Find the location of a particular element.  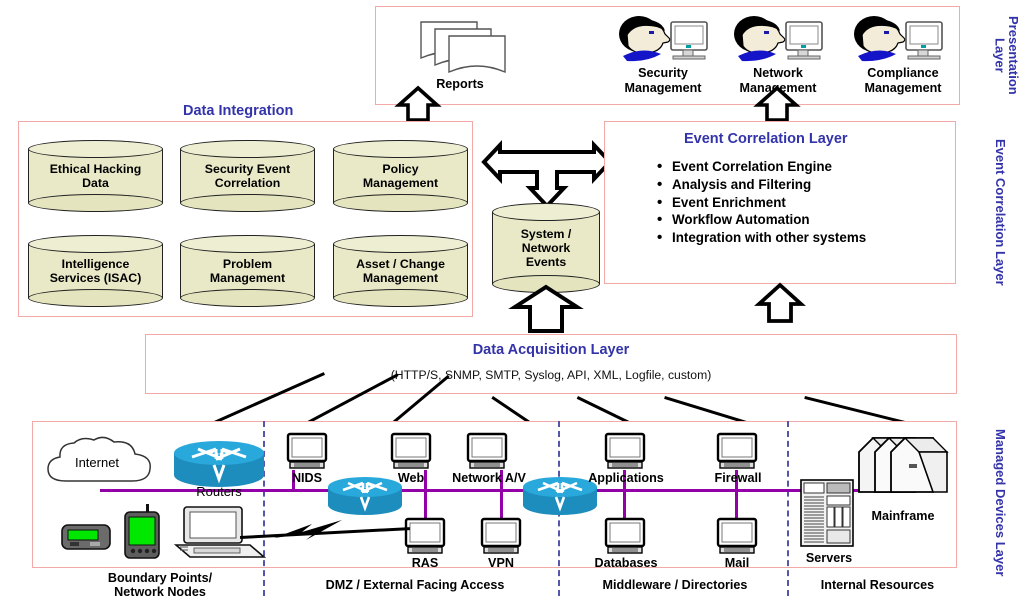

bullet-item: Event Enrichment is located at coordinates (760, 203).